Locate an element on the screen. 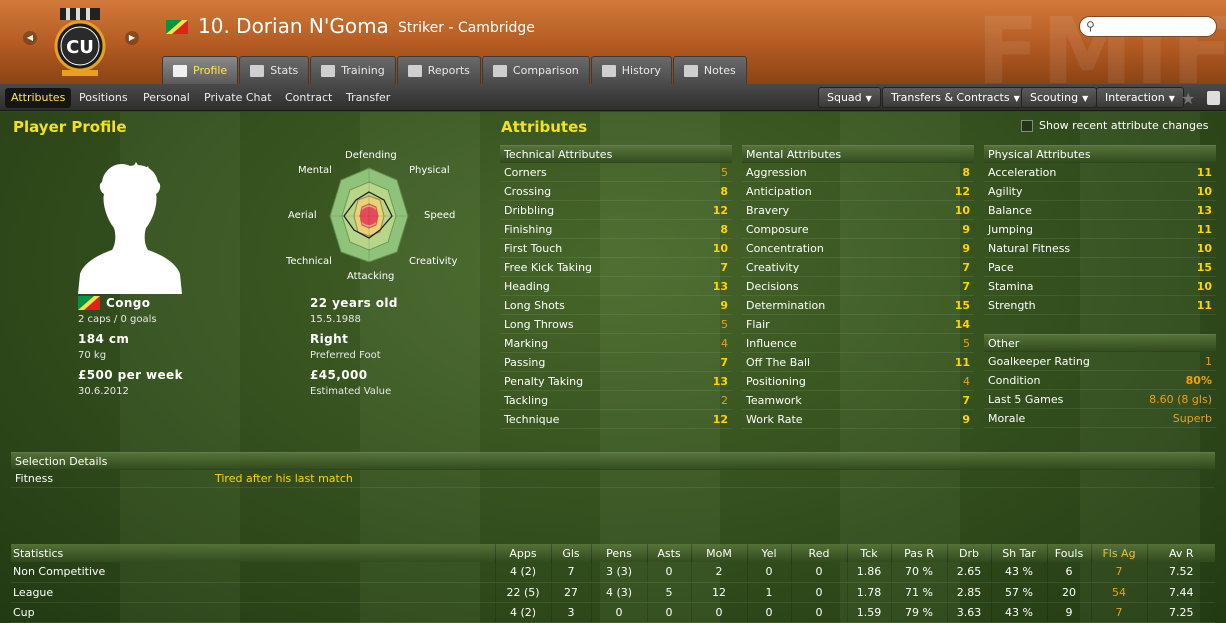 This screenshot has width=1226, height=623. stats-cell: 4 (2) is located at coordinates (522, 612).